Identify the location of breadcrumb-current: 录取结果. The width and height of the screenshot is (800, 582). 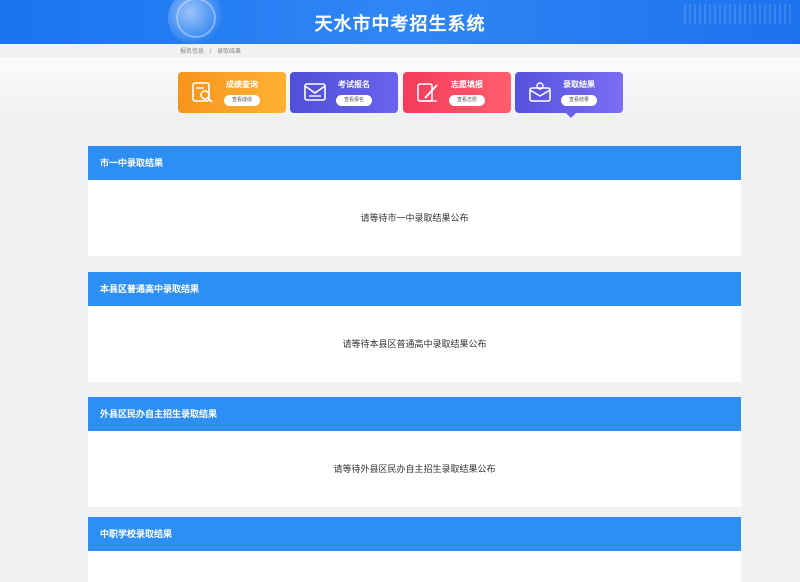
(229, 52).